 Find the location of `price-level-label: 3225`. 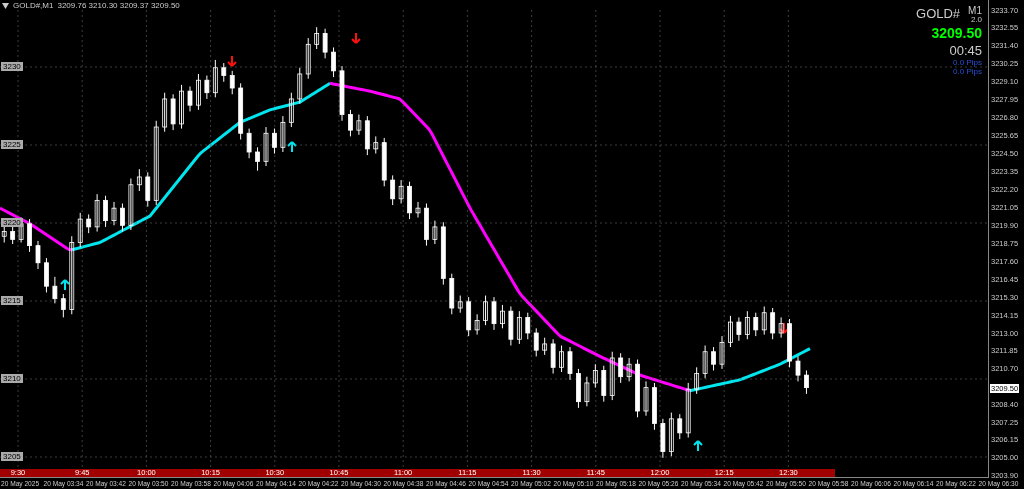

price-level-label: 3225 is located at coordinates (12, 144).